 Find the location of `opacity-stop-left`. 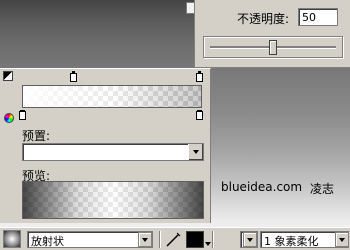

opacity-stop-left is located at coordinates (73, 76).